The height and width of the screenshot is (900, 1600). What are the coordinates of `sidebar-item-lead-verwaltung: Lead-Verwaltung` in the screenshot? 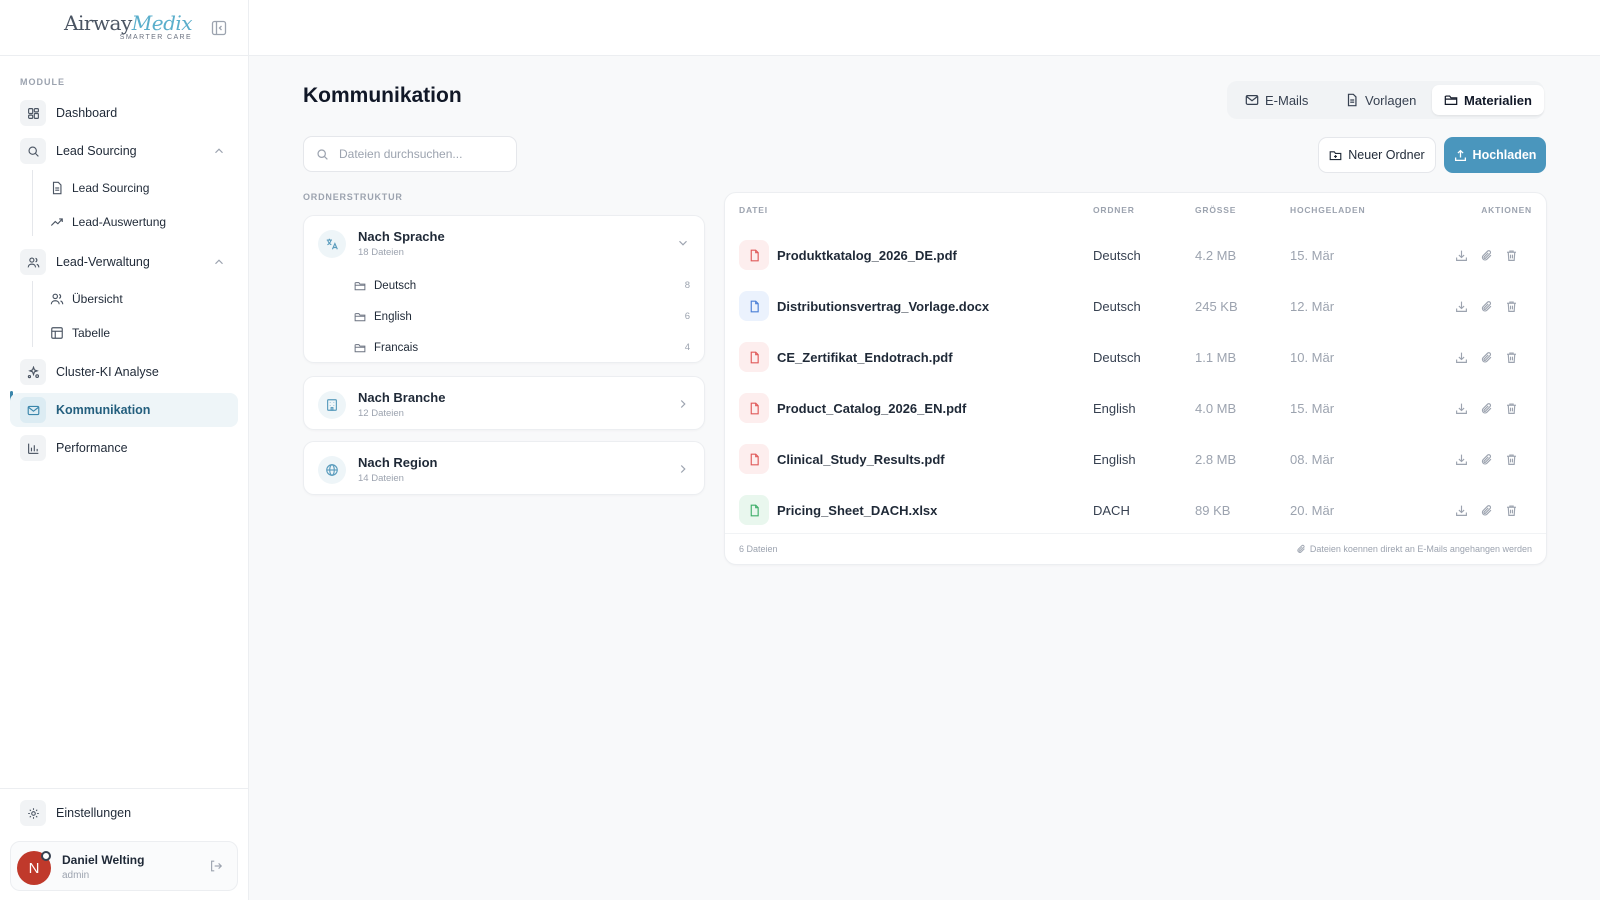 It's located at (124, 262).